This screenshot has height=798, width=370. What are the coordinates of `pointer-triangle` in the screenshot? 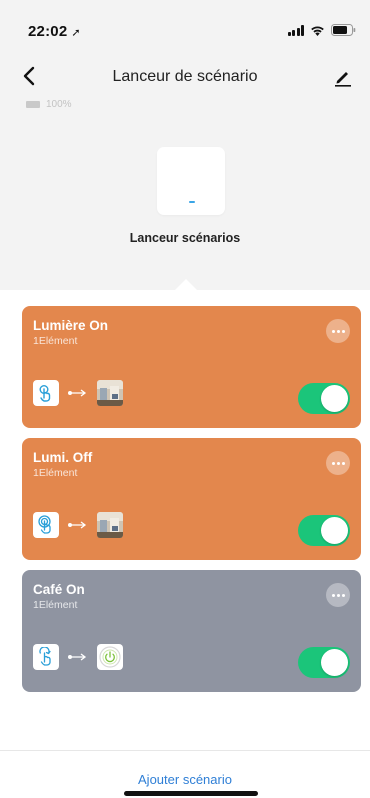 It's located at (186, 284).